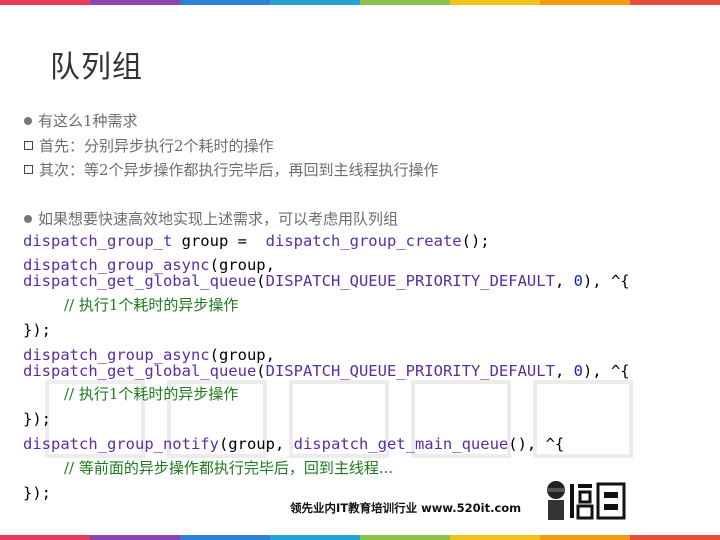 Image resolution: width=720 pixels, height=540 pixels. I want to click on bullet-text: 如果想要快速高效地实现上述需求，可以考虑用队列组, so click(218, 219).